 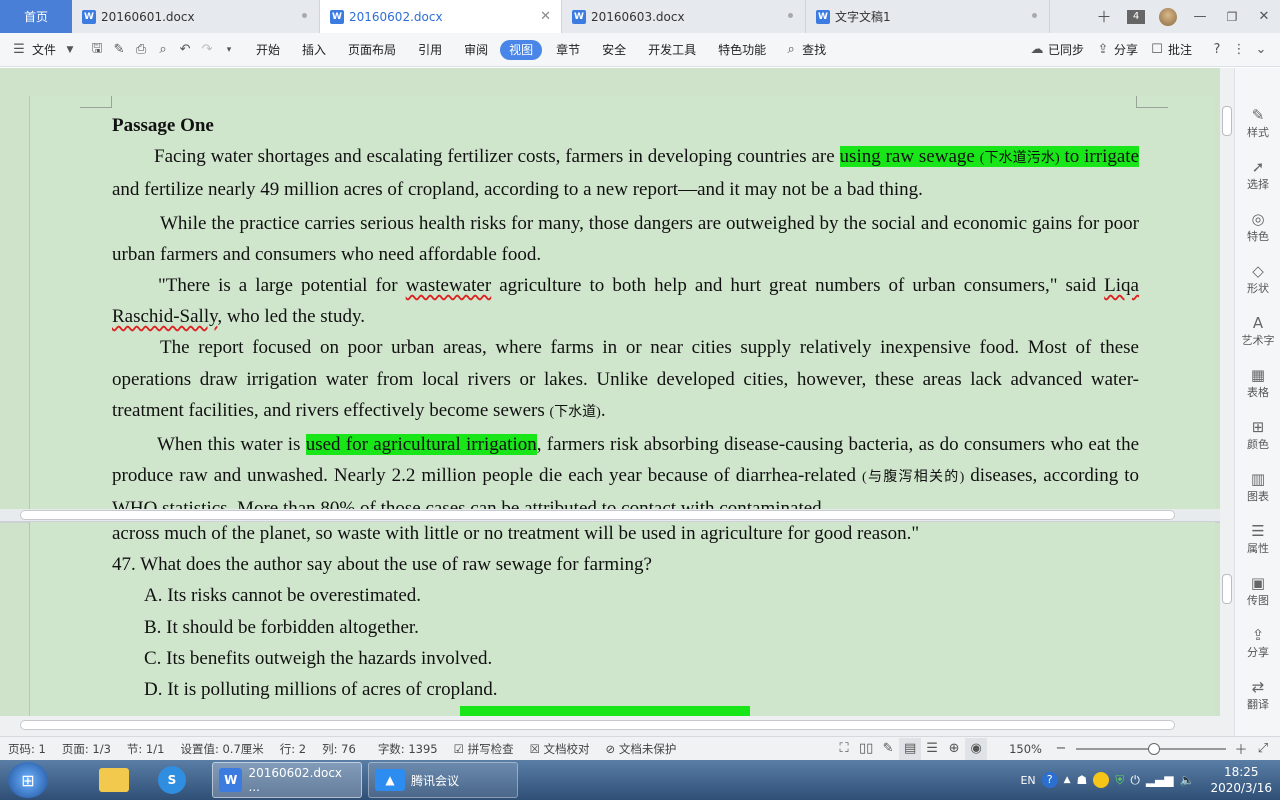 I want to click on menu-item-view: 视图, so click(x=521, y=49).